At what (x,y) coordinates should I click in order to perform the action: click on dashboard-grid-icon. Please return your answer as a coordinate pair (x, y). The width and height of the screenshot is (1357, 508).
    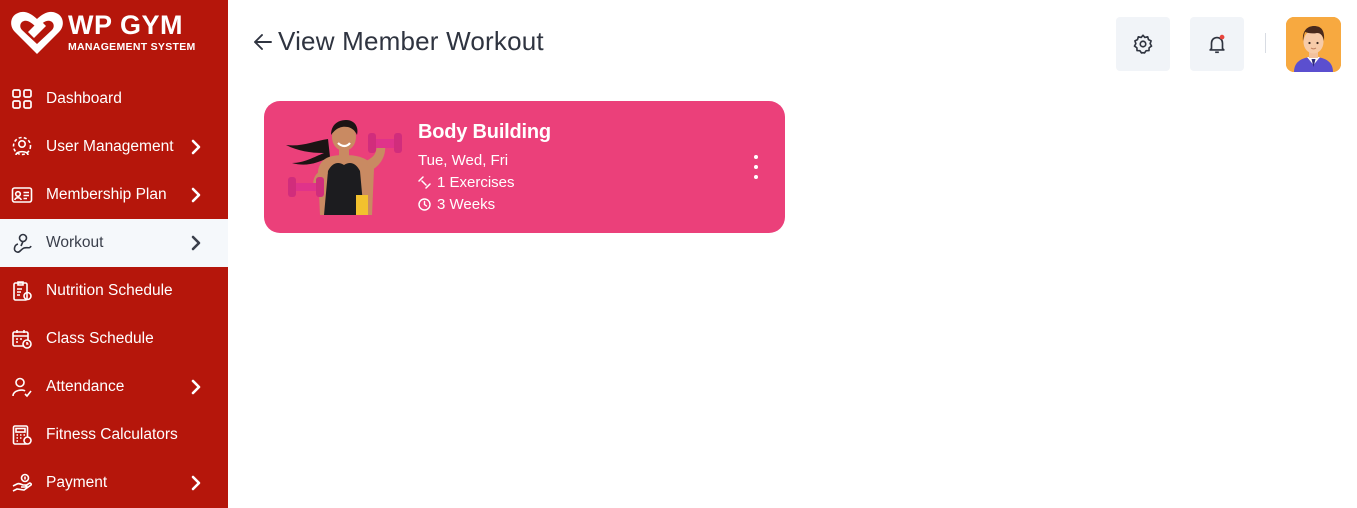
    Looking at the image, I should click on (22, 99).